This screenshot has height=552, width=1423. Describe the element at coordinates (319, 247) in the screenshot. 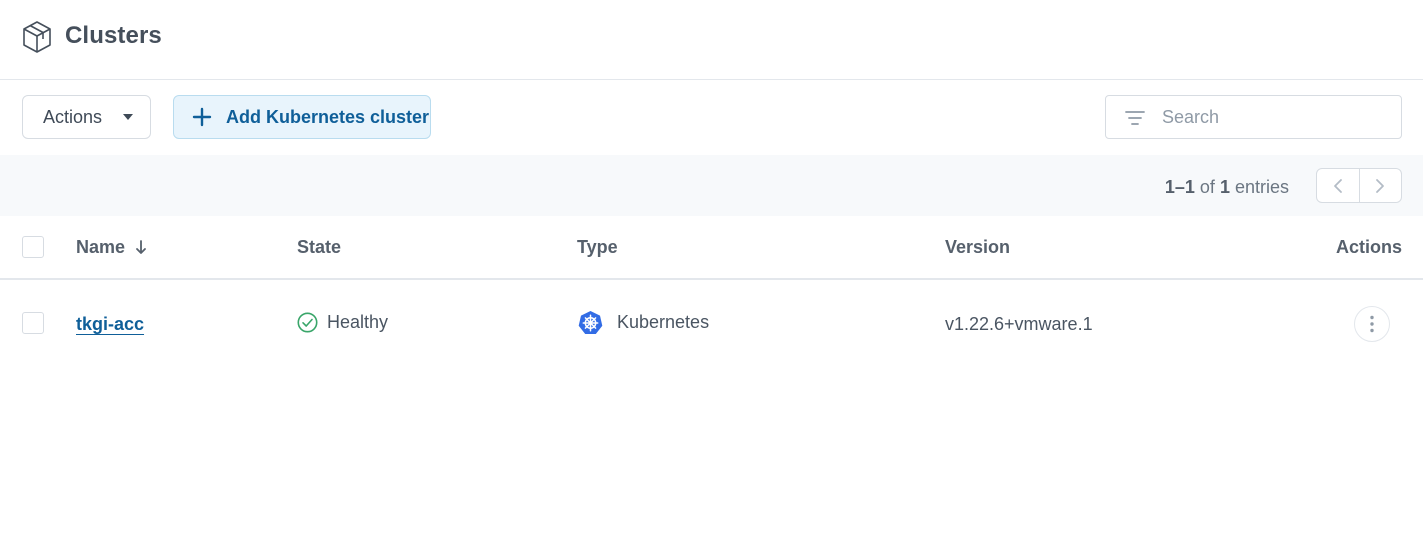

I see `column-header-state: State` at that location.